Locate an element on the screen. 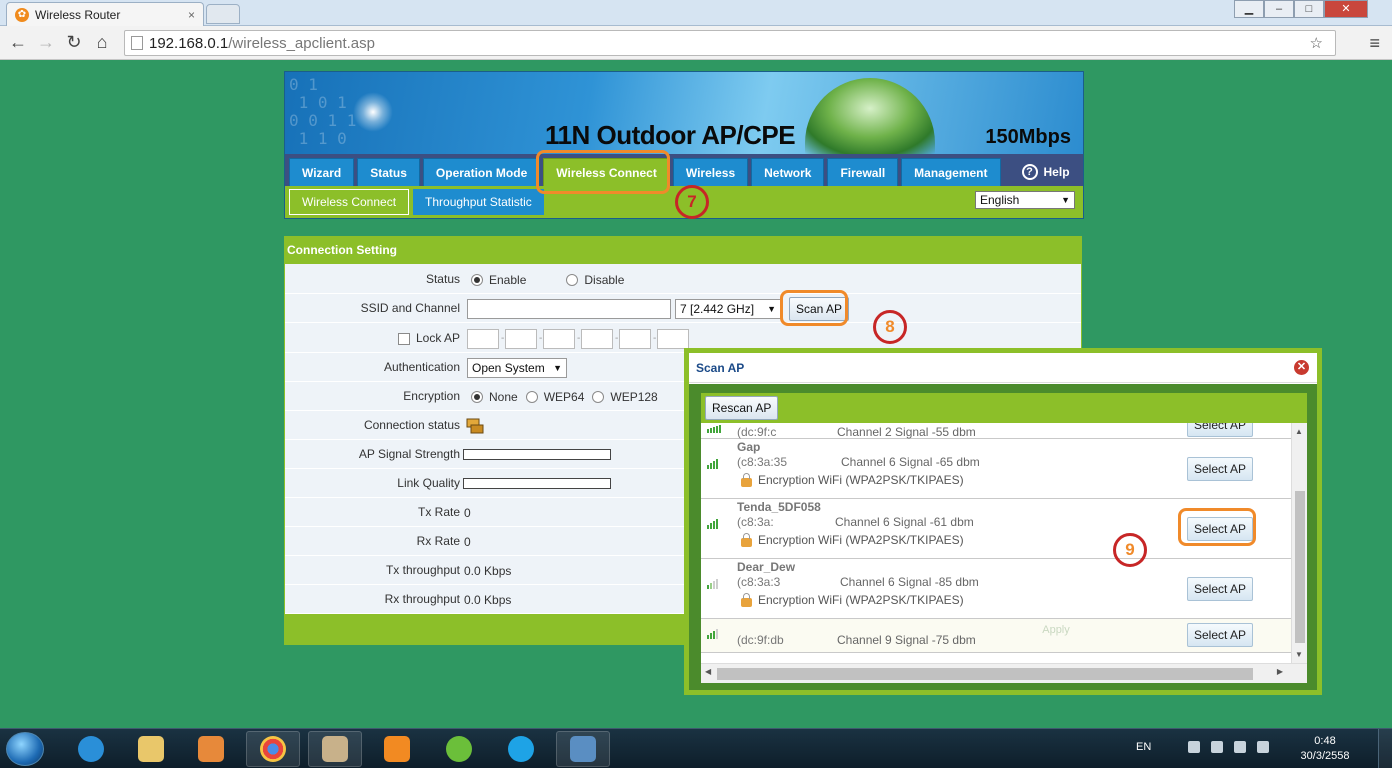 The image size is (1392, 768). remote-desktop-taskbar-icon is located at coordinates (583, 749).